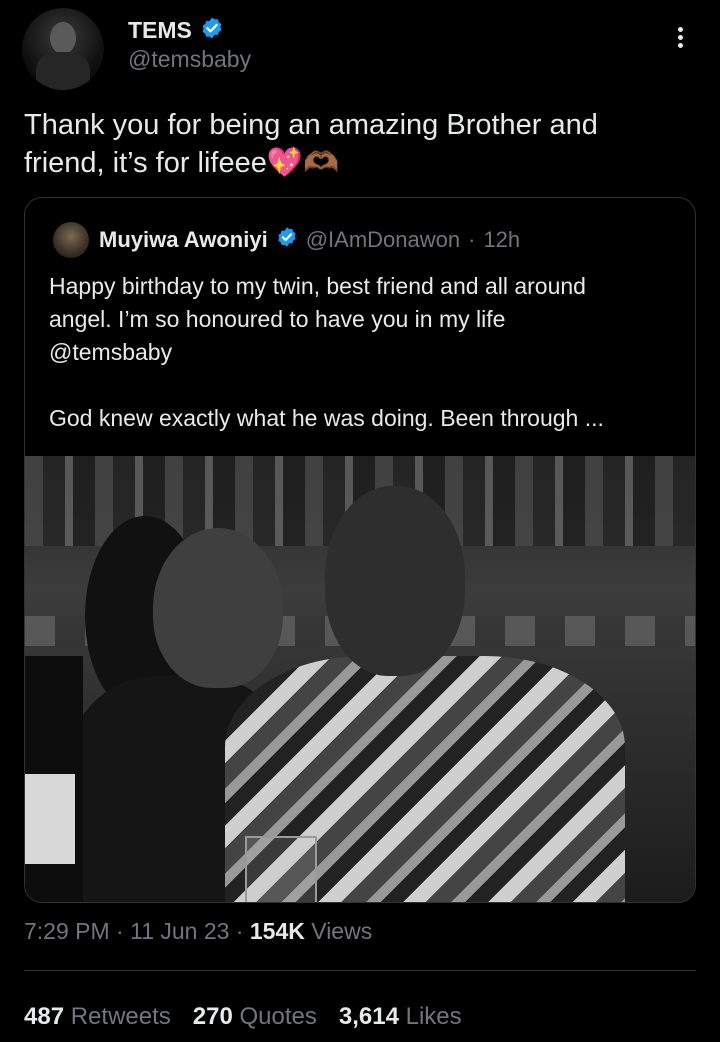  Describe the element at coordinates (277, 931) in the screenshot. I see `views-count: 154K` at that location.